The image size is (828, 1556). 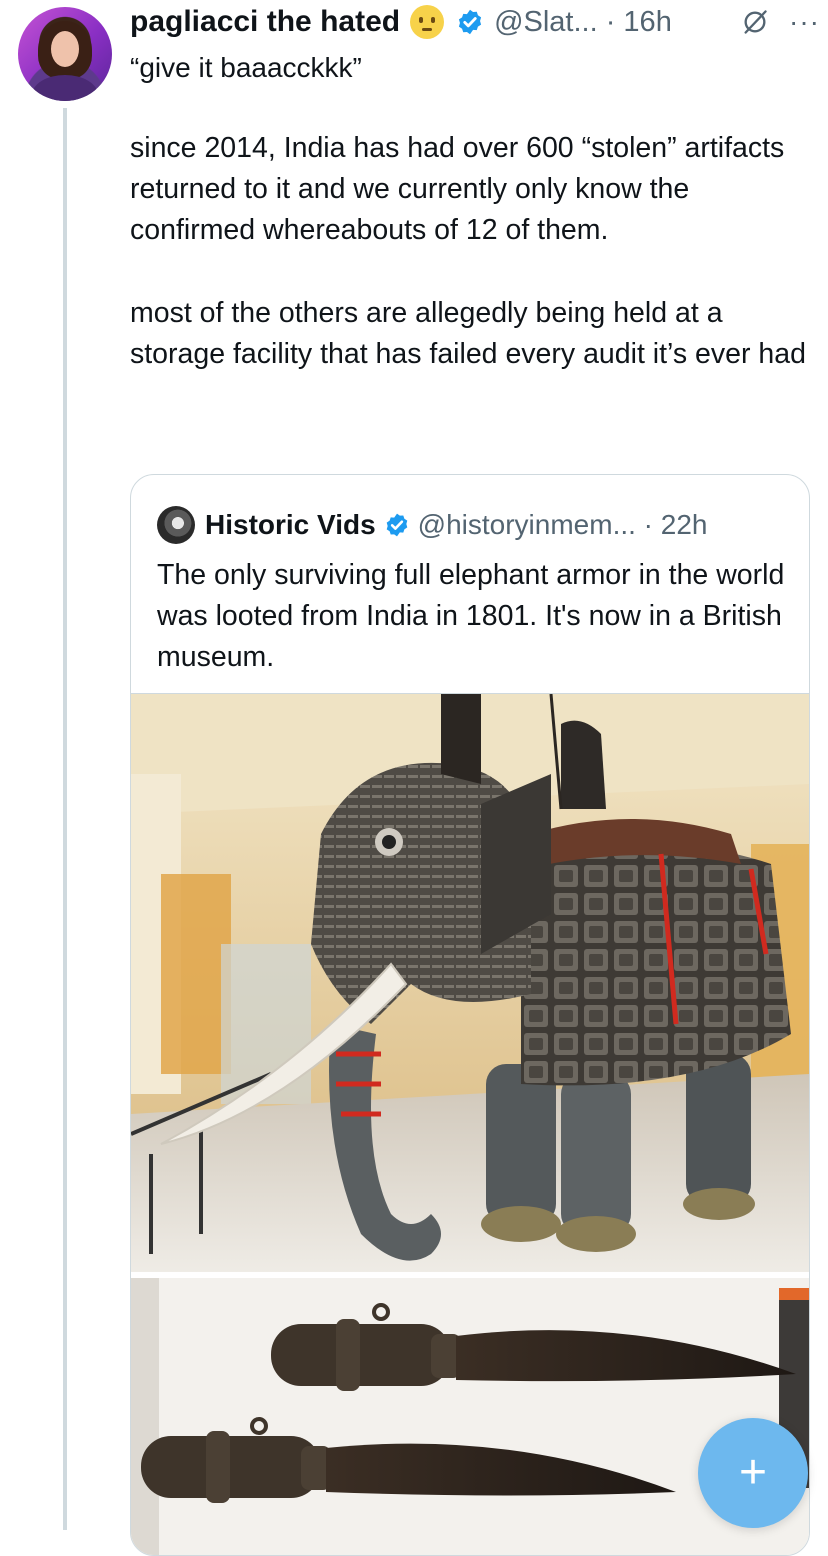 I want to click on plus-icon: +, so click(x=753, y=1472).